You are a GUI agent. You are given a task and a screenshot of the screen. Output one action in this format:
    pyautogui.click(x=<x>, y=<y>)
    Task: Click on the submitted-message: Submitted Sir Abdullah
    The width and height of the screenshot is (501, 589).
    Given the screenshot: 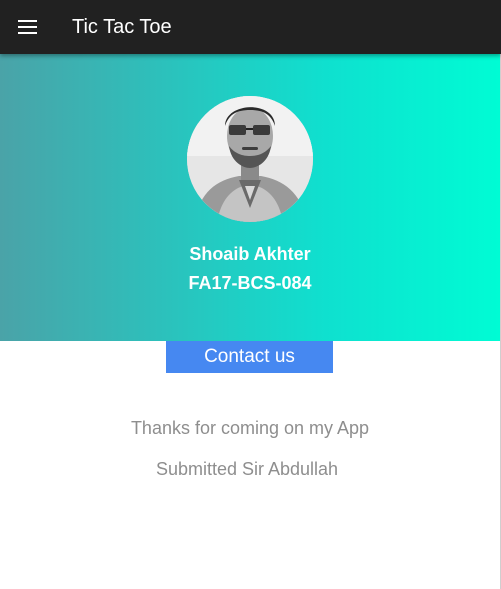 What is the action you would take?
    pyautogui.click(x=247, y=469)
    